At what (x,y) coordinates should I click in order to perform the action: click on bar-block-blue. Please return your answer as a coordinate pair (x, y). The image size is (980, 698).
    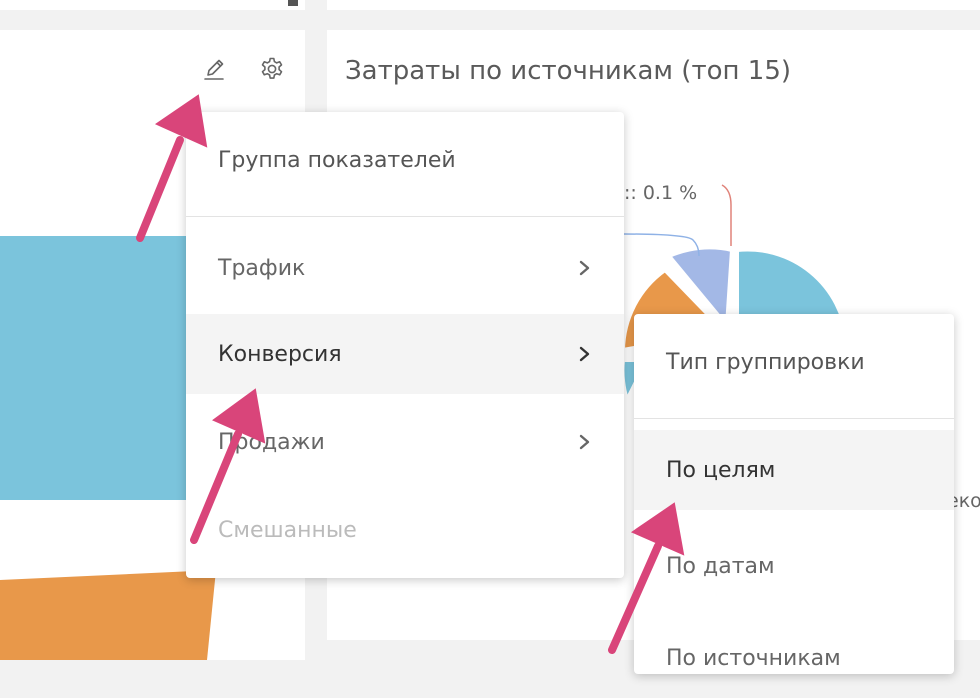
    Looking at the image, I should click on (100, 368).